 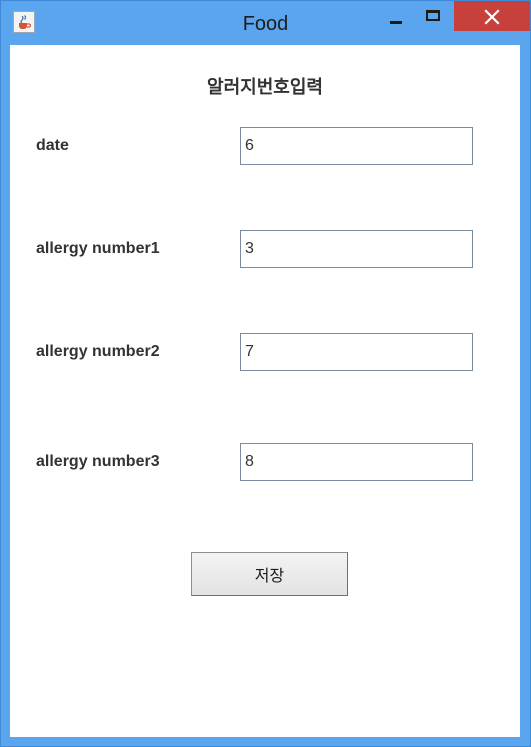 What do you see at coordinates (52, 145) in the screenshot?
I see `date-label: date` at bounding box center [52, 145].